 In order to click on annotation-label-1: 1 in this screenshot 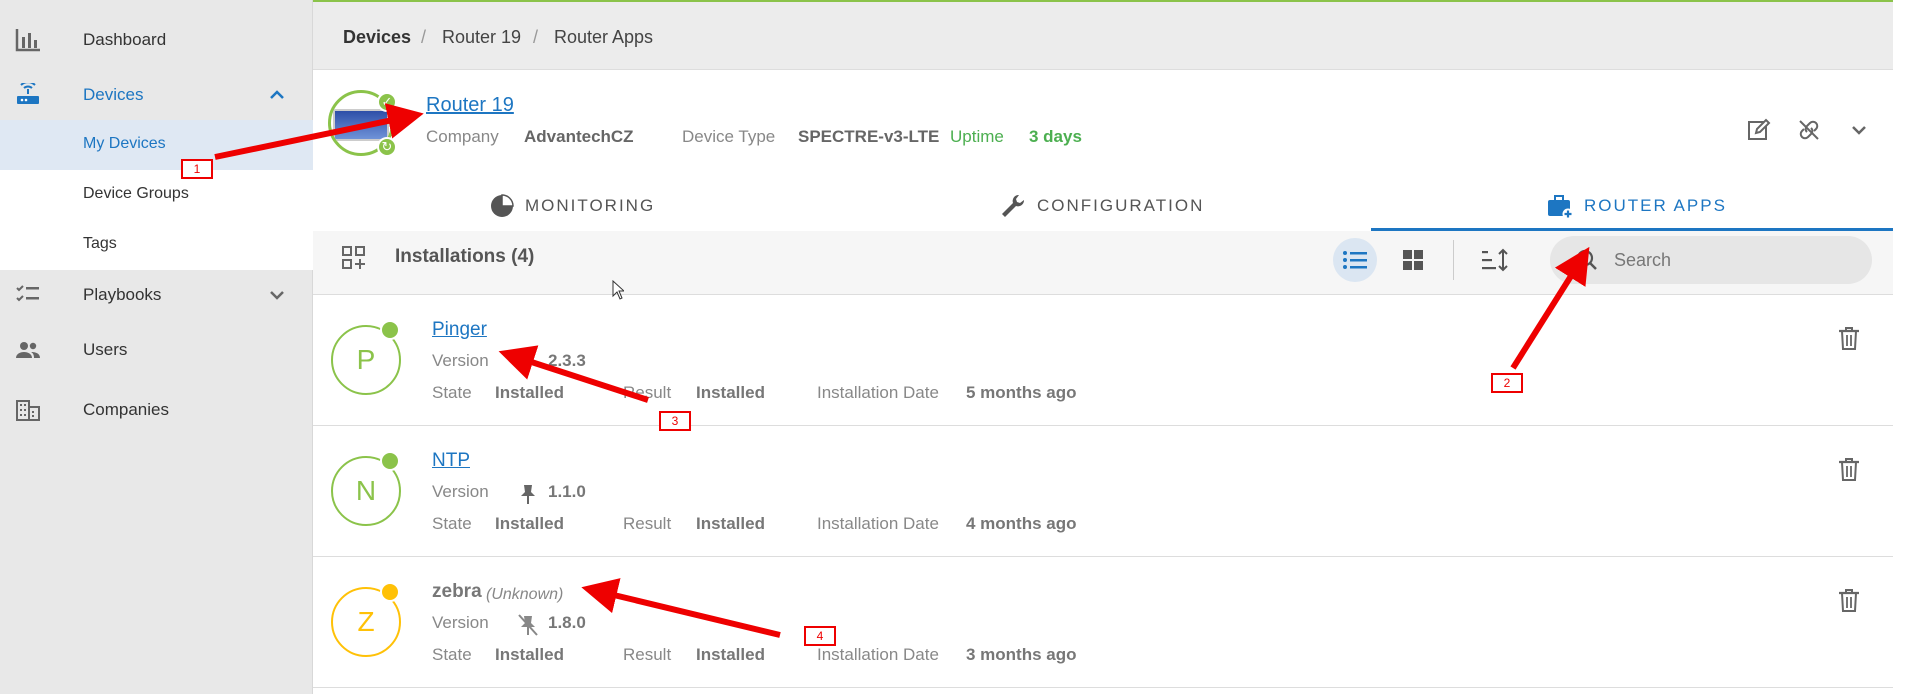, I will do `click(197, 169)`.